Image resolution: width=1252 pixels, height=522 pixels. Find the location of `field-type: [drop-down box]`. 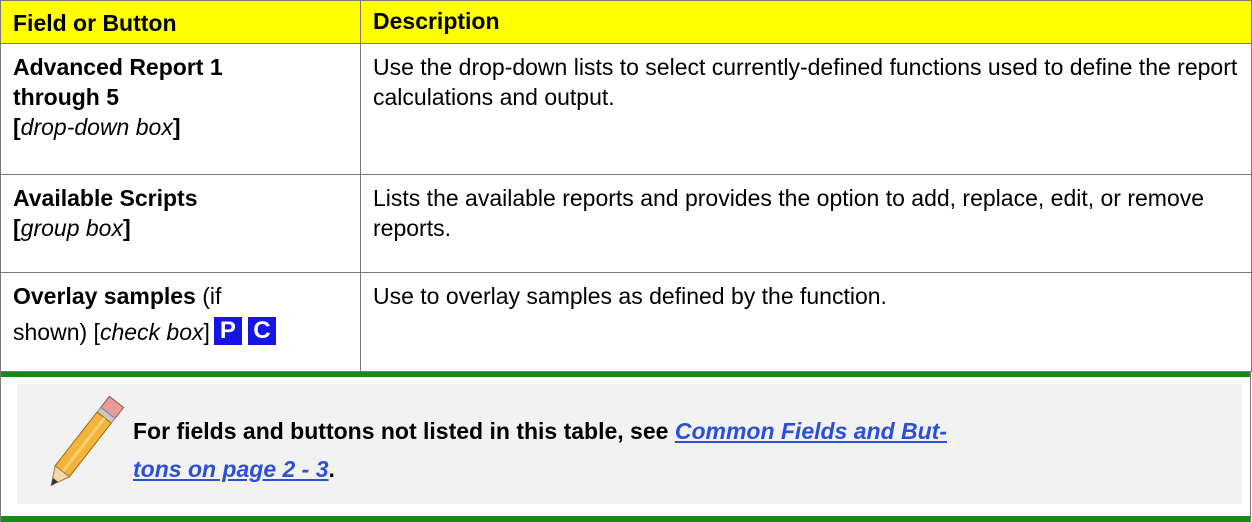

field-type: [drop-down box] is located at coordinates (97, 127).